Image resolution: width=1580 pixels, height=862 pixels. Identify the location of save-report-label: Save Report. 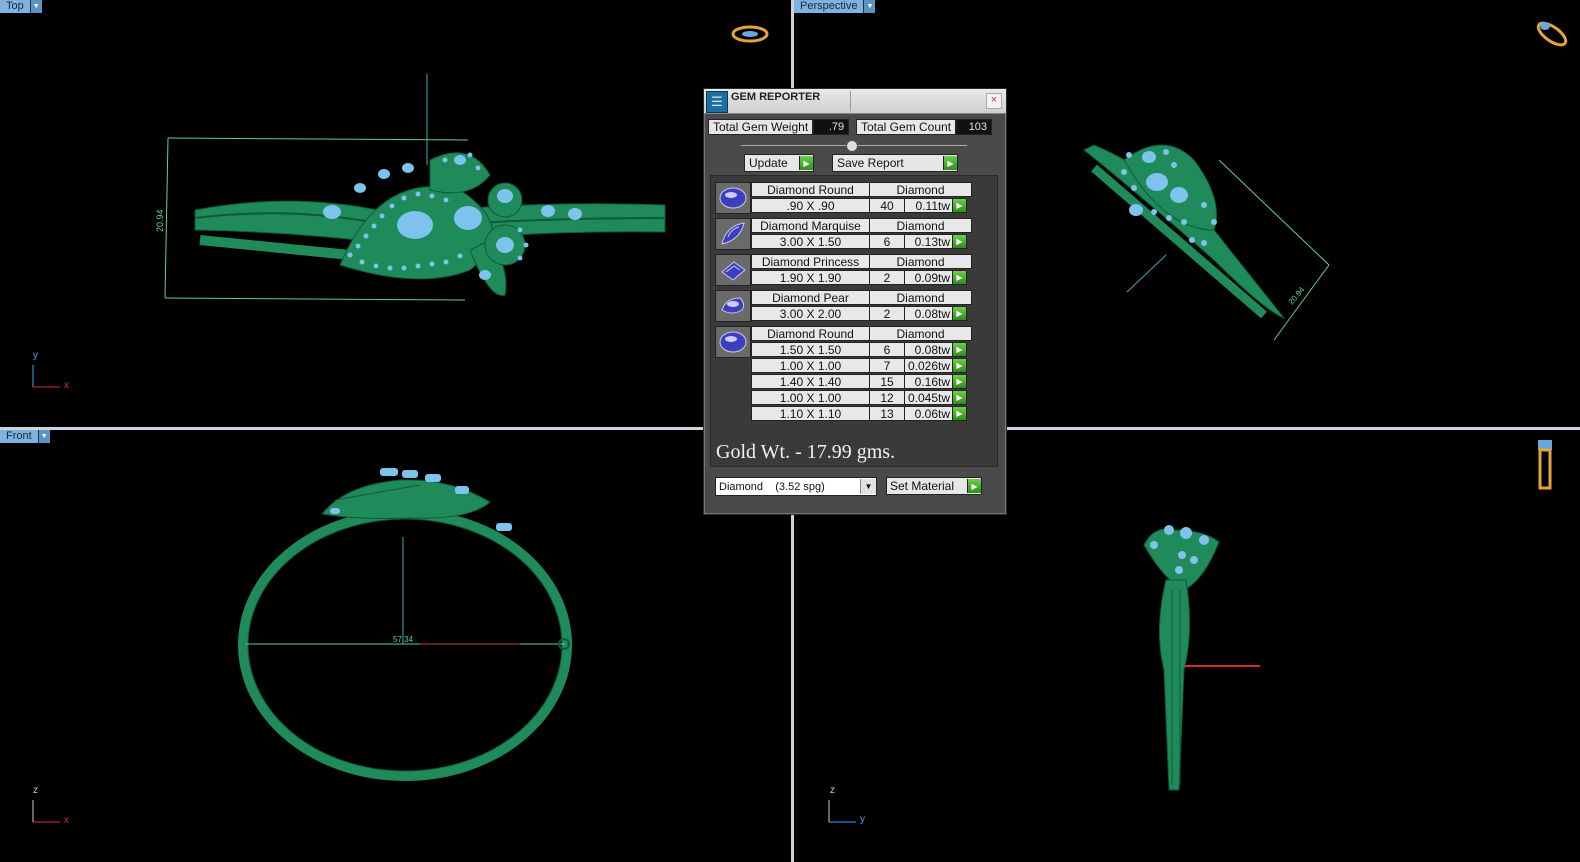
(870, 163).